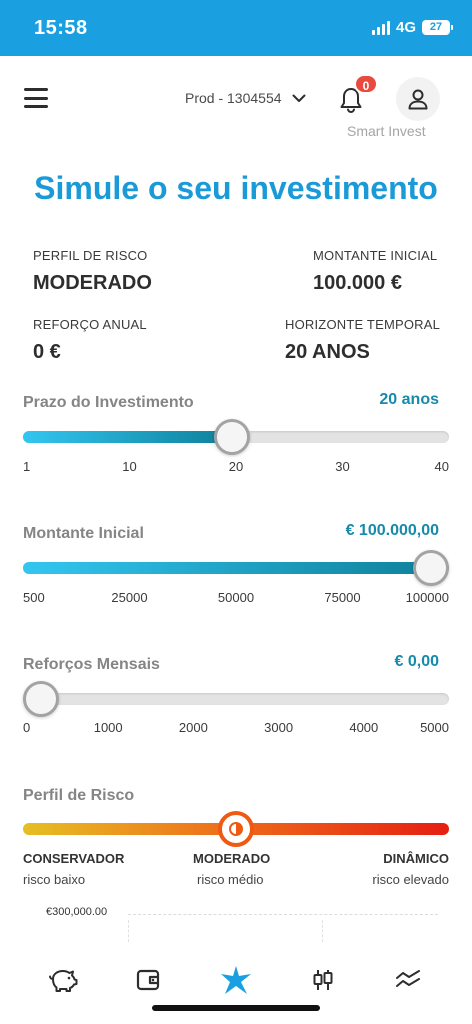 Image resolution: width=472 pixels, height=1024 pixels. I want to click on risk-slider-label: Perfil de Risco, so click(79, 795).